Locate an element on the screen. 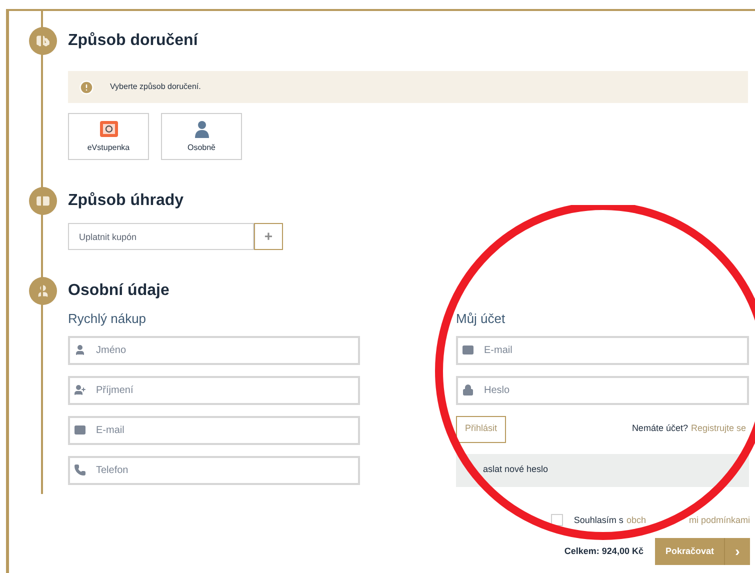 The width and height of the screenshot is (755, 573). continue-button: Pokračovat › is located at coordinates (702, 551).